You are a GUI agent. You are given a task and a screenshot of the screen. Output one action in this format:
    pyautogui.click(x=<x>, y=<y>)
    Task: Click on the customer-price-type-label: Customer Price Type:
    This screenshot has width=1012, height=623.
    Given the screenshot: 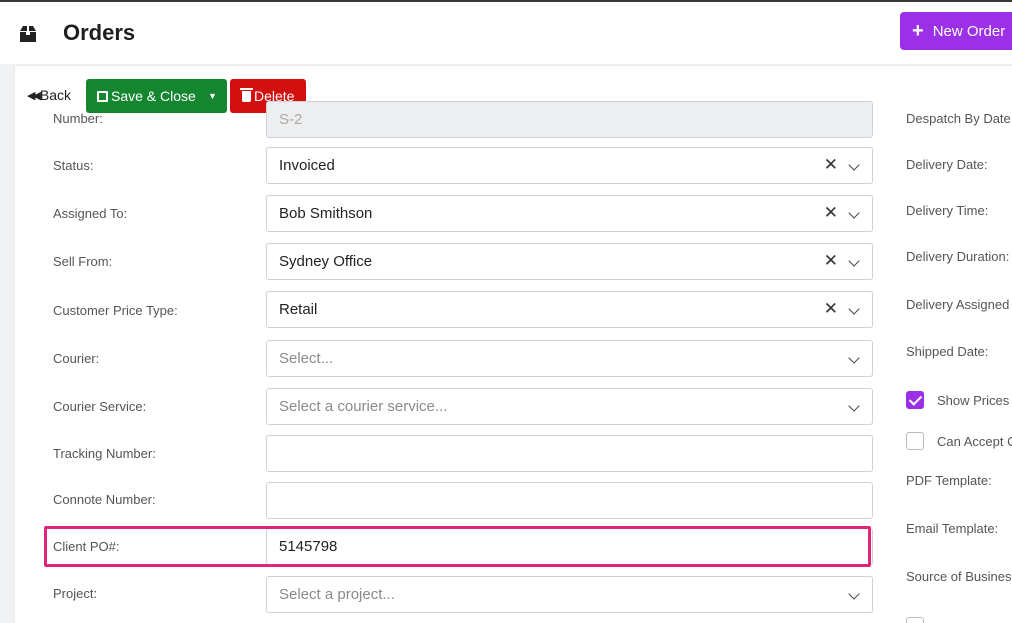 What is the action you would take?
    pyautogui.click(x=115, y=310)
    